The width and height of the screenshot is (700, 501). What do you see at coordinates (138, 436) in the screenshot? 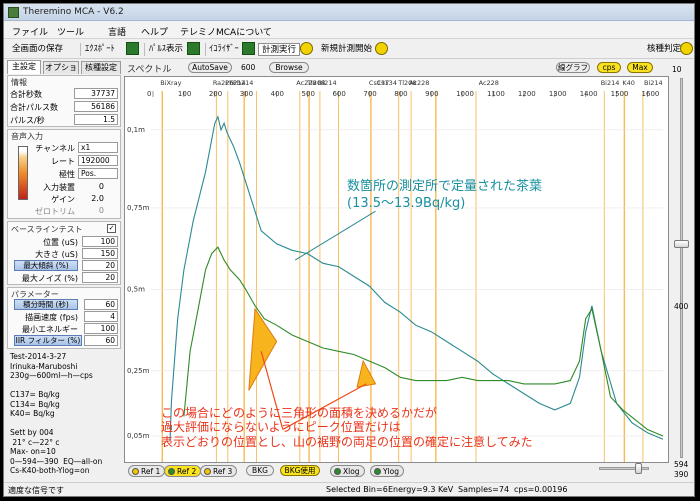
I see `y-tick-label: 0,05m` at bounding box center [138, 436].